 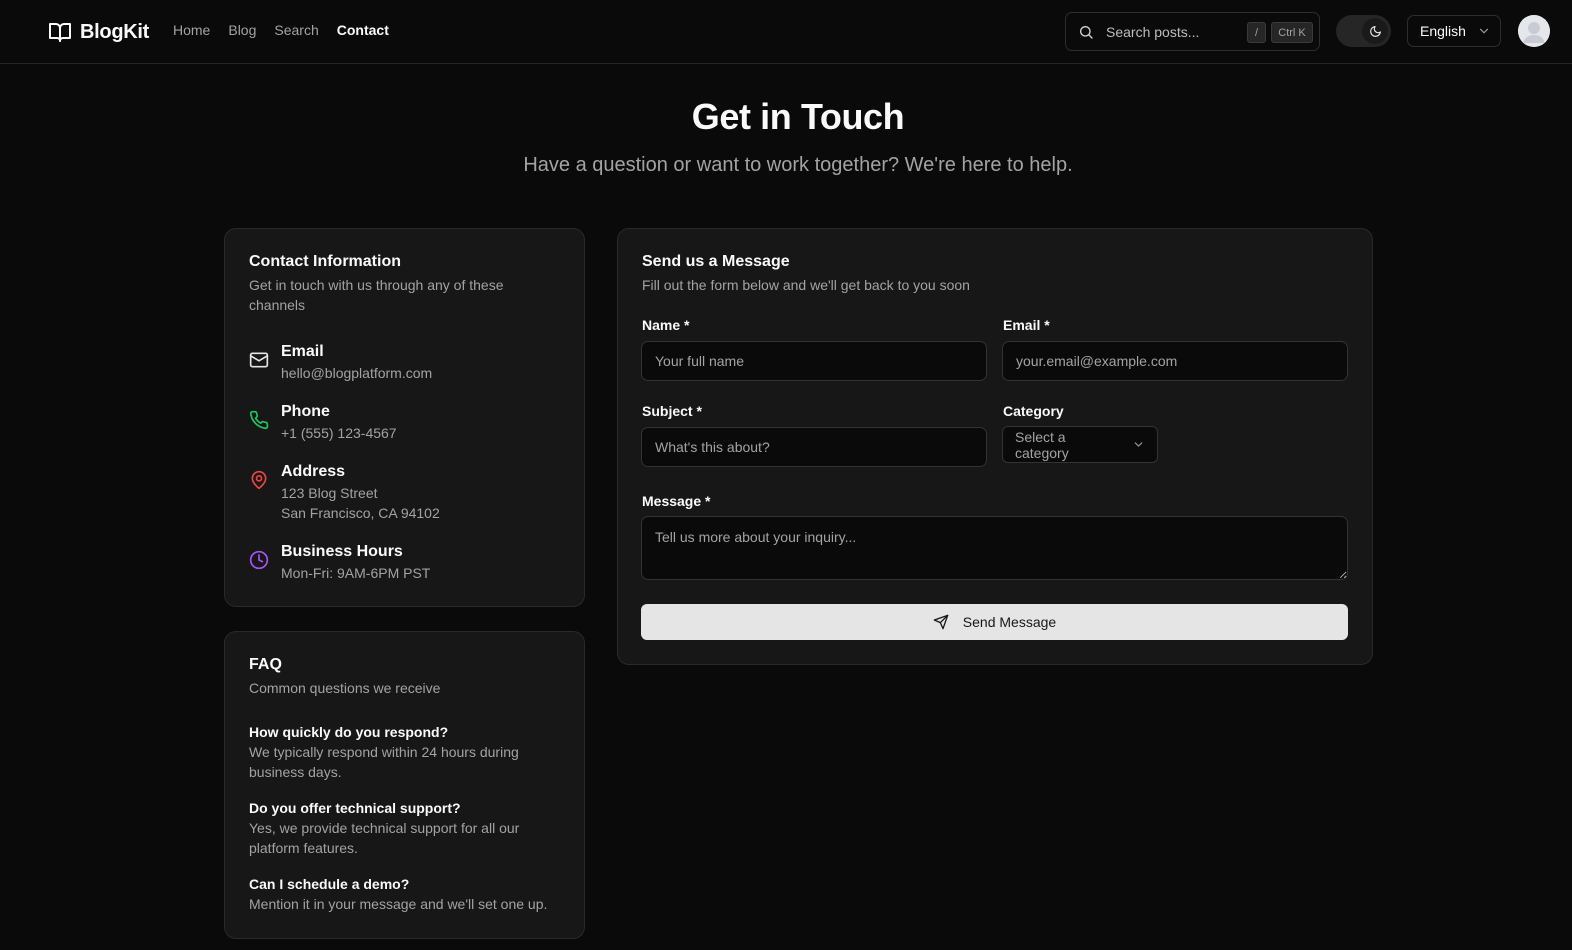 What do you see at coordinates (339, 562) in the screenshot?
I see `contact-item-hours: Business Hours Mon-Fri: 9AM-6PM PST` at bounding box center [339, 562].